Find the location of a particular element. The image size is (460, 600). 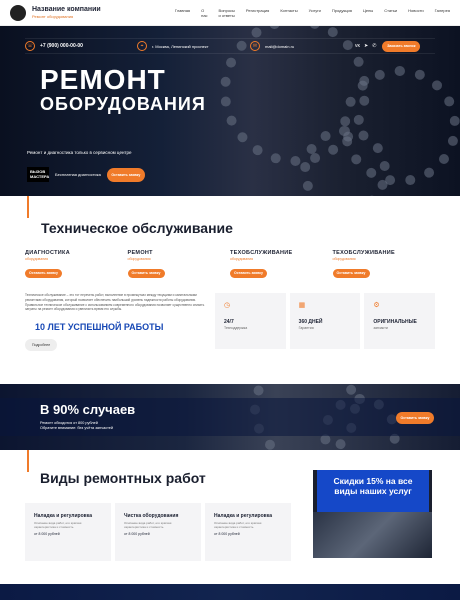

stat-card: ⚙ ОРИГИНАЛЬНЫЕ запчасти is located at coordinates (400, 321).